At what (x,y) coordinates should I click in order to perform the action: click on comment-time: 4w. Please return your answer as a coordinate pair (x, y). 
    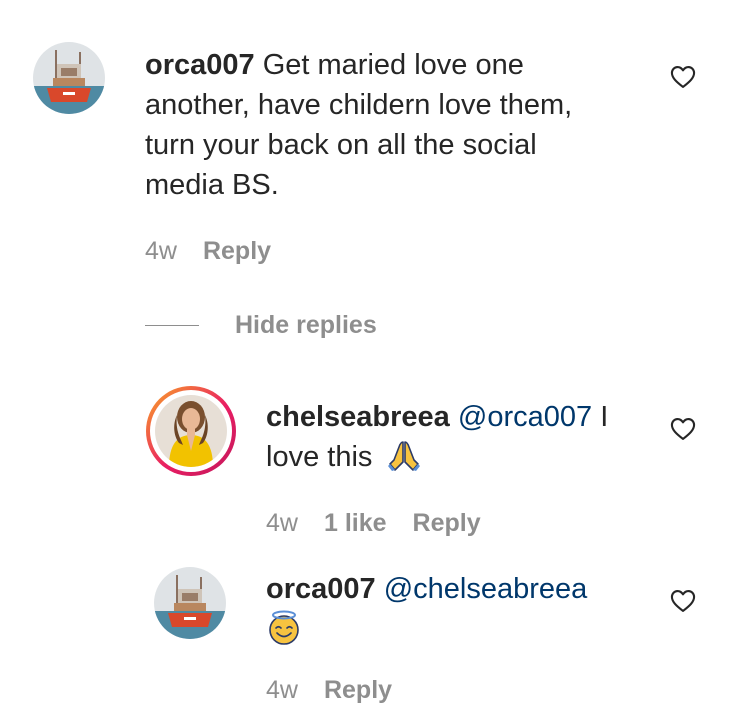
    Looking at the image, I should click on (161, 251).